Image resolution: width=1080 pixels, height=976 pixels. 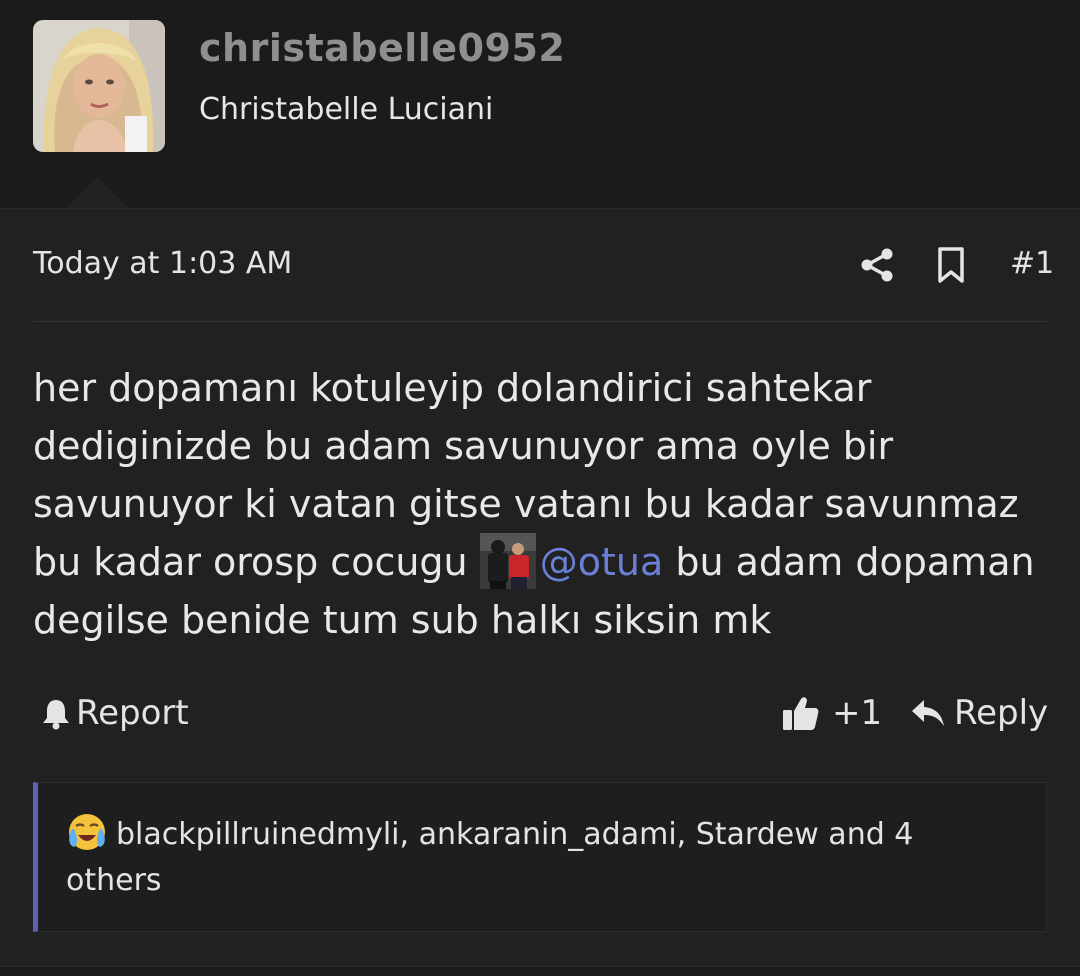 What do you see at coordinates (857, 713) in the screenshot?
I see `like-count: +1` at bounding box center [857, 713].